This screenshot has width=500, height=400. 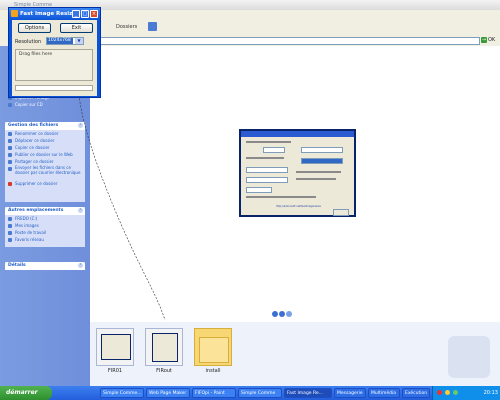 I want to click on image-preview: http://adionsoft.net/fastimageresize, so click(x=297, y=173).